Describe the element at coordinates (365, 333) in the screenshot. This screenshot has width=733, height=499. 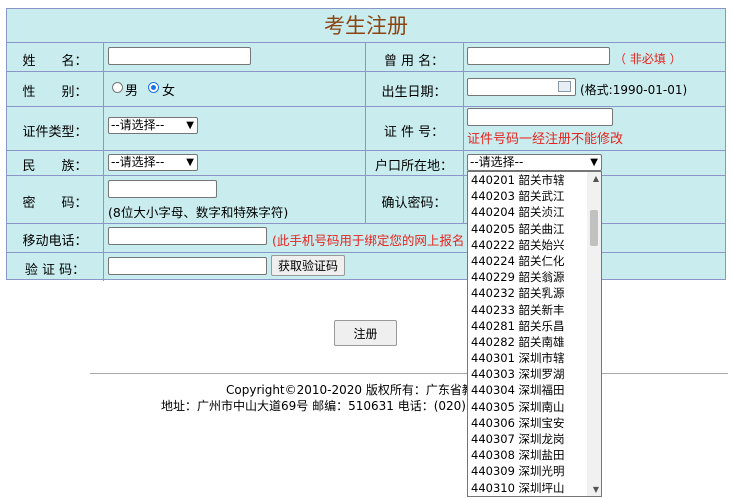
I see `register-button: 注册` at that location.